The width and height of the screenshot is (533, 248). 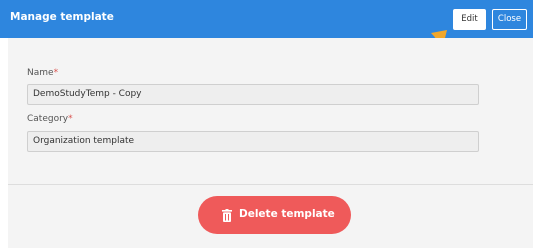 What do you see at coordinates (227, 215) in the screenshot?
I see `trash-icon` at bounding box center [227, 215].